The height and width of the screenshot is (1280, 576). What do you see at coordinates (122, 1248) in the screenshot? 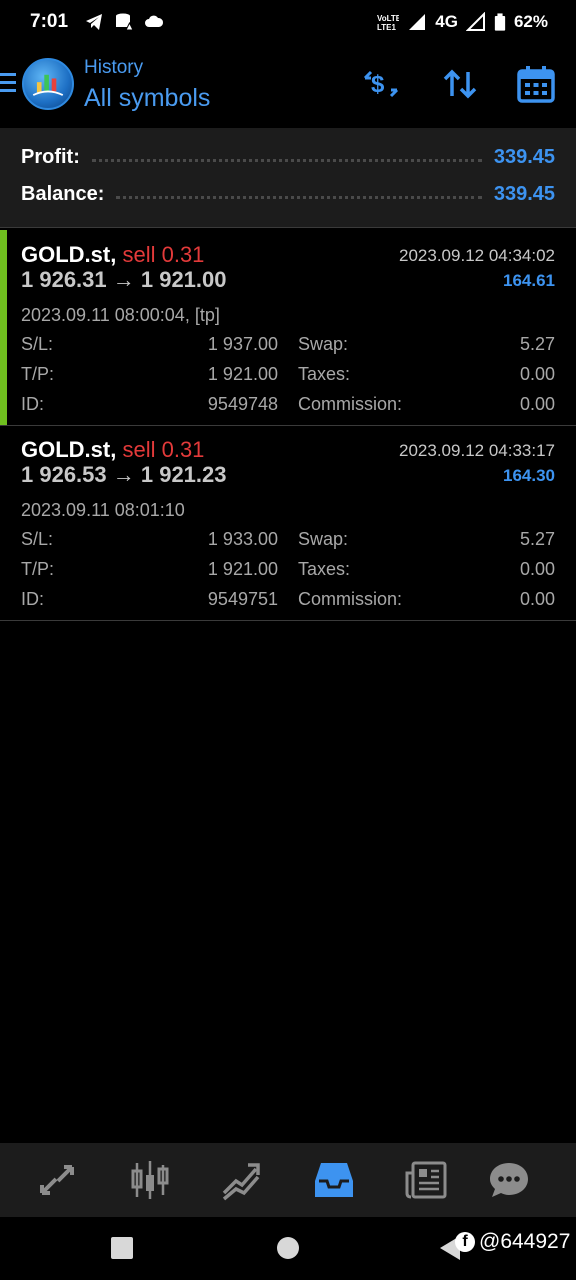
I see `recents-button` at bounding box center [122, 1248].